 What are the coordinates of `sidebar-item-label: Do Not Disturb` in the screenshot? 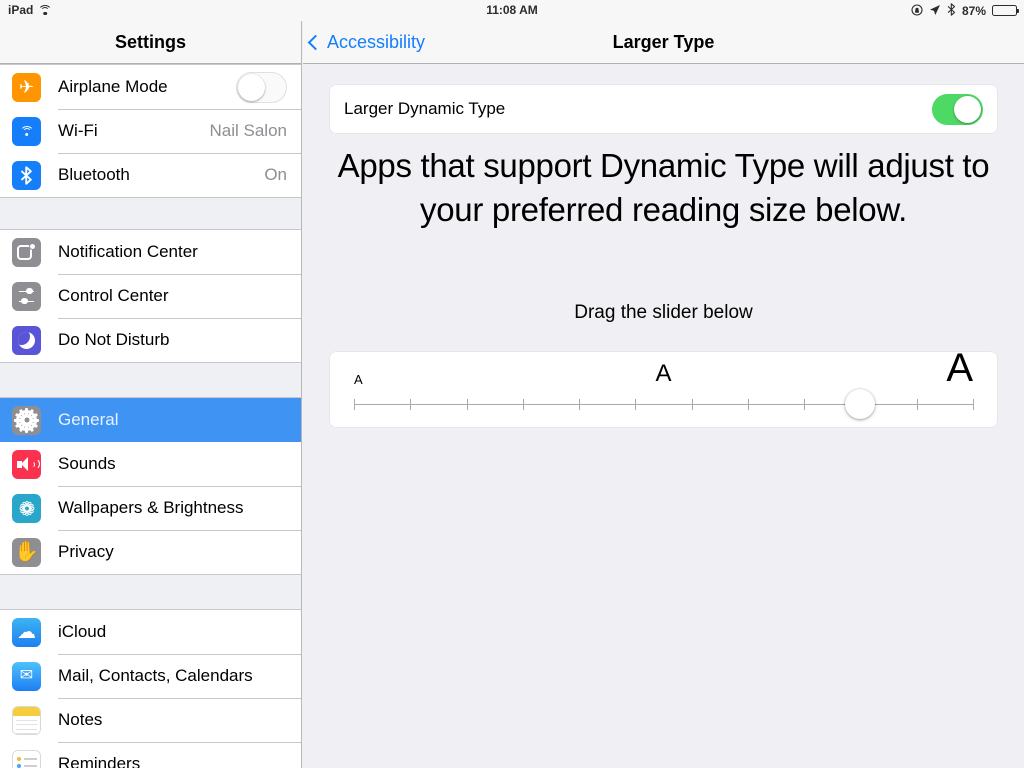 It's located at (114, 339).